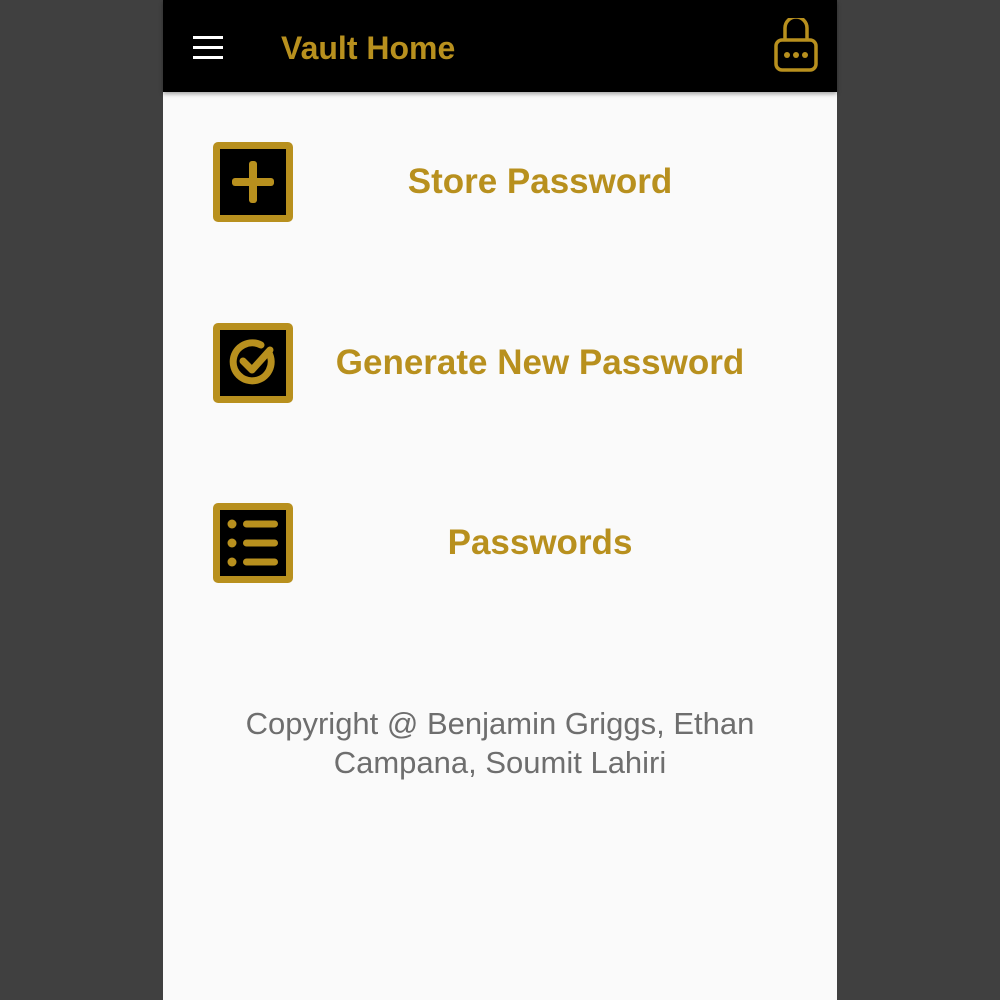  I want to click on check-circle-box-icon, so click(253, 363).